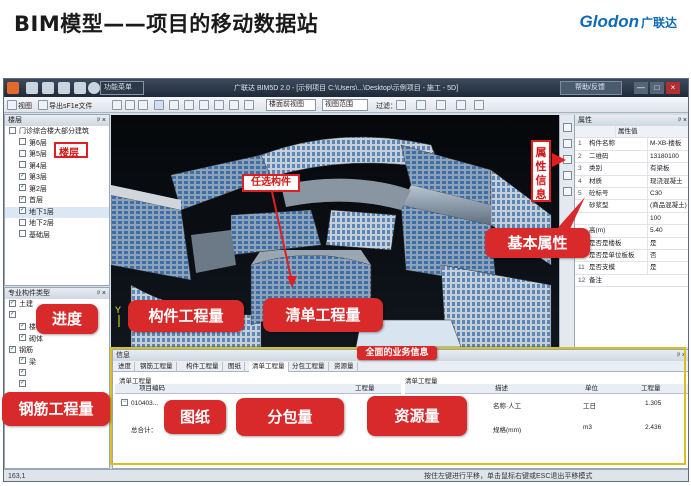 Image resolution: width=691 pixels, height=486 pixels. Describe the element at coordinates (567, 127) in the screenshot. I see `property-icon` at that location.